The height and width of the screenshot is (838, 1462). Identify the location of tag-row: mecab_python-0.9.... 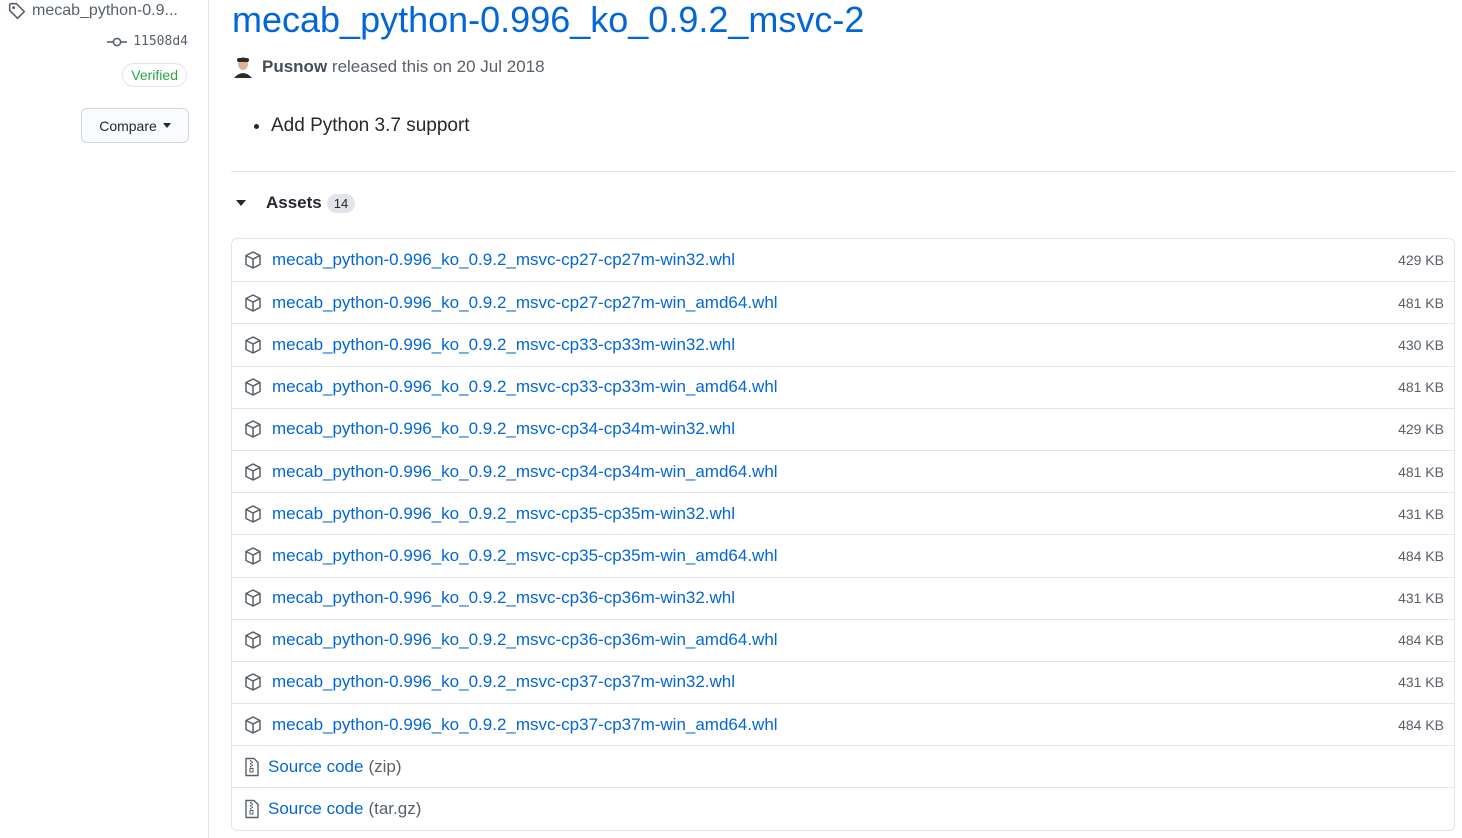
(93, 11).